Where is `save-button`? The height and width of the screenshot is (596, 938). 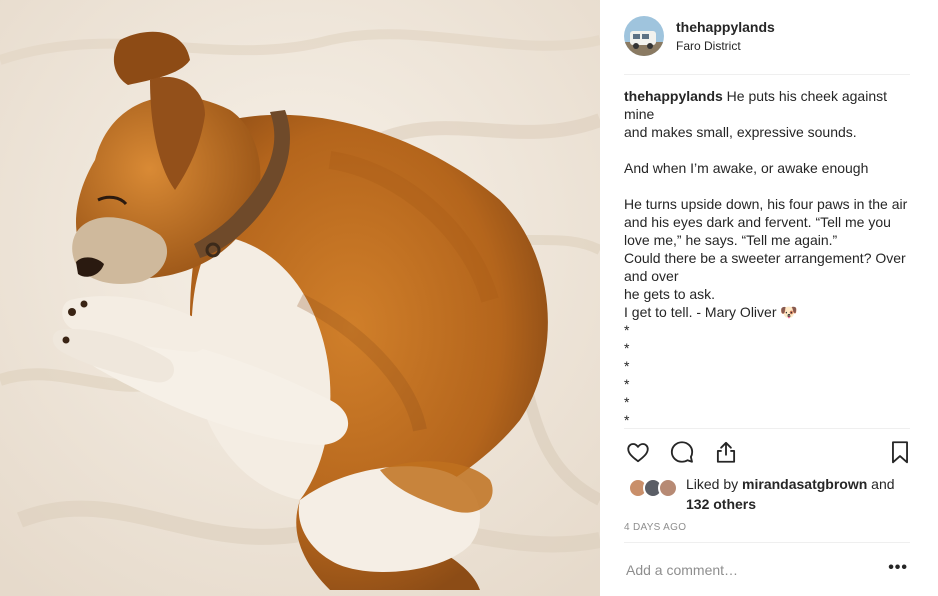 save-button is located at coordinates (900, 452).